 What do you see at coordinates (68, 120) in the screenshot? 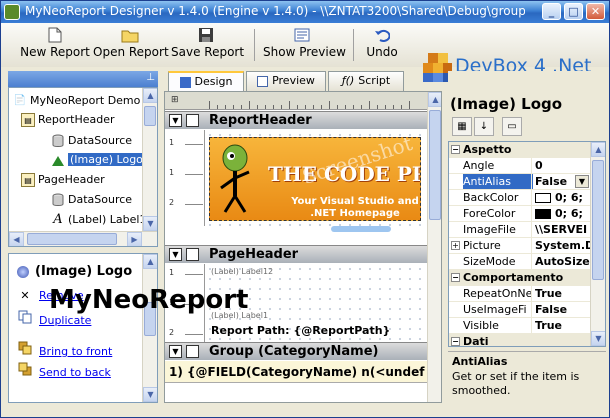
I see `tree-item: ▤ ReportHeader` at bounding box center [68, 120].